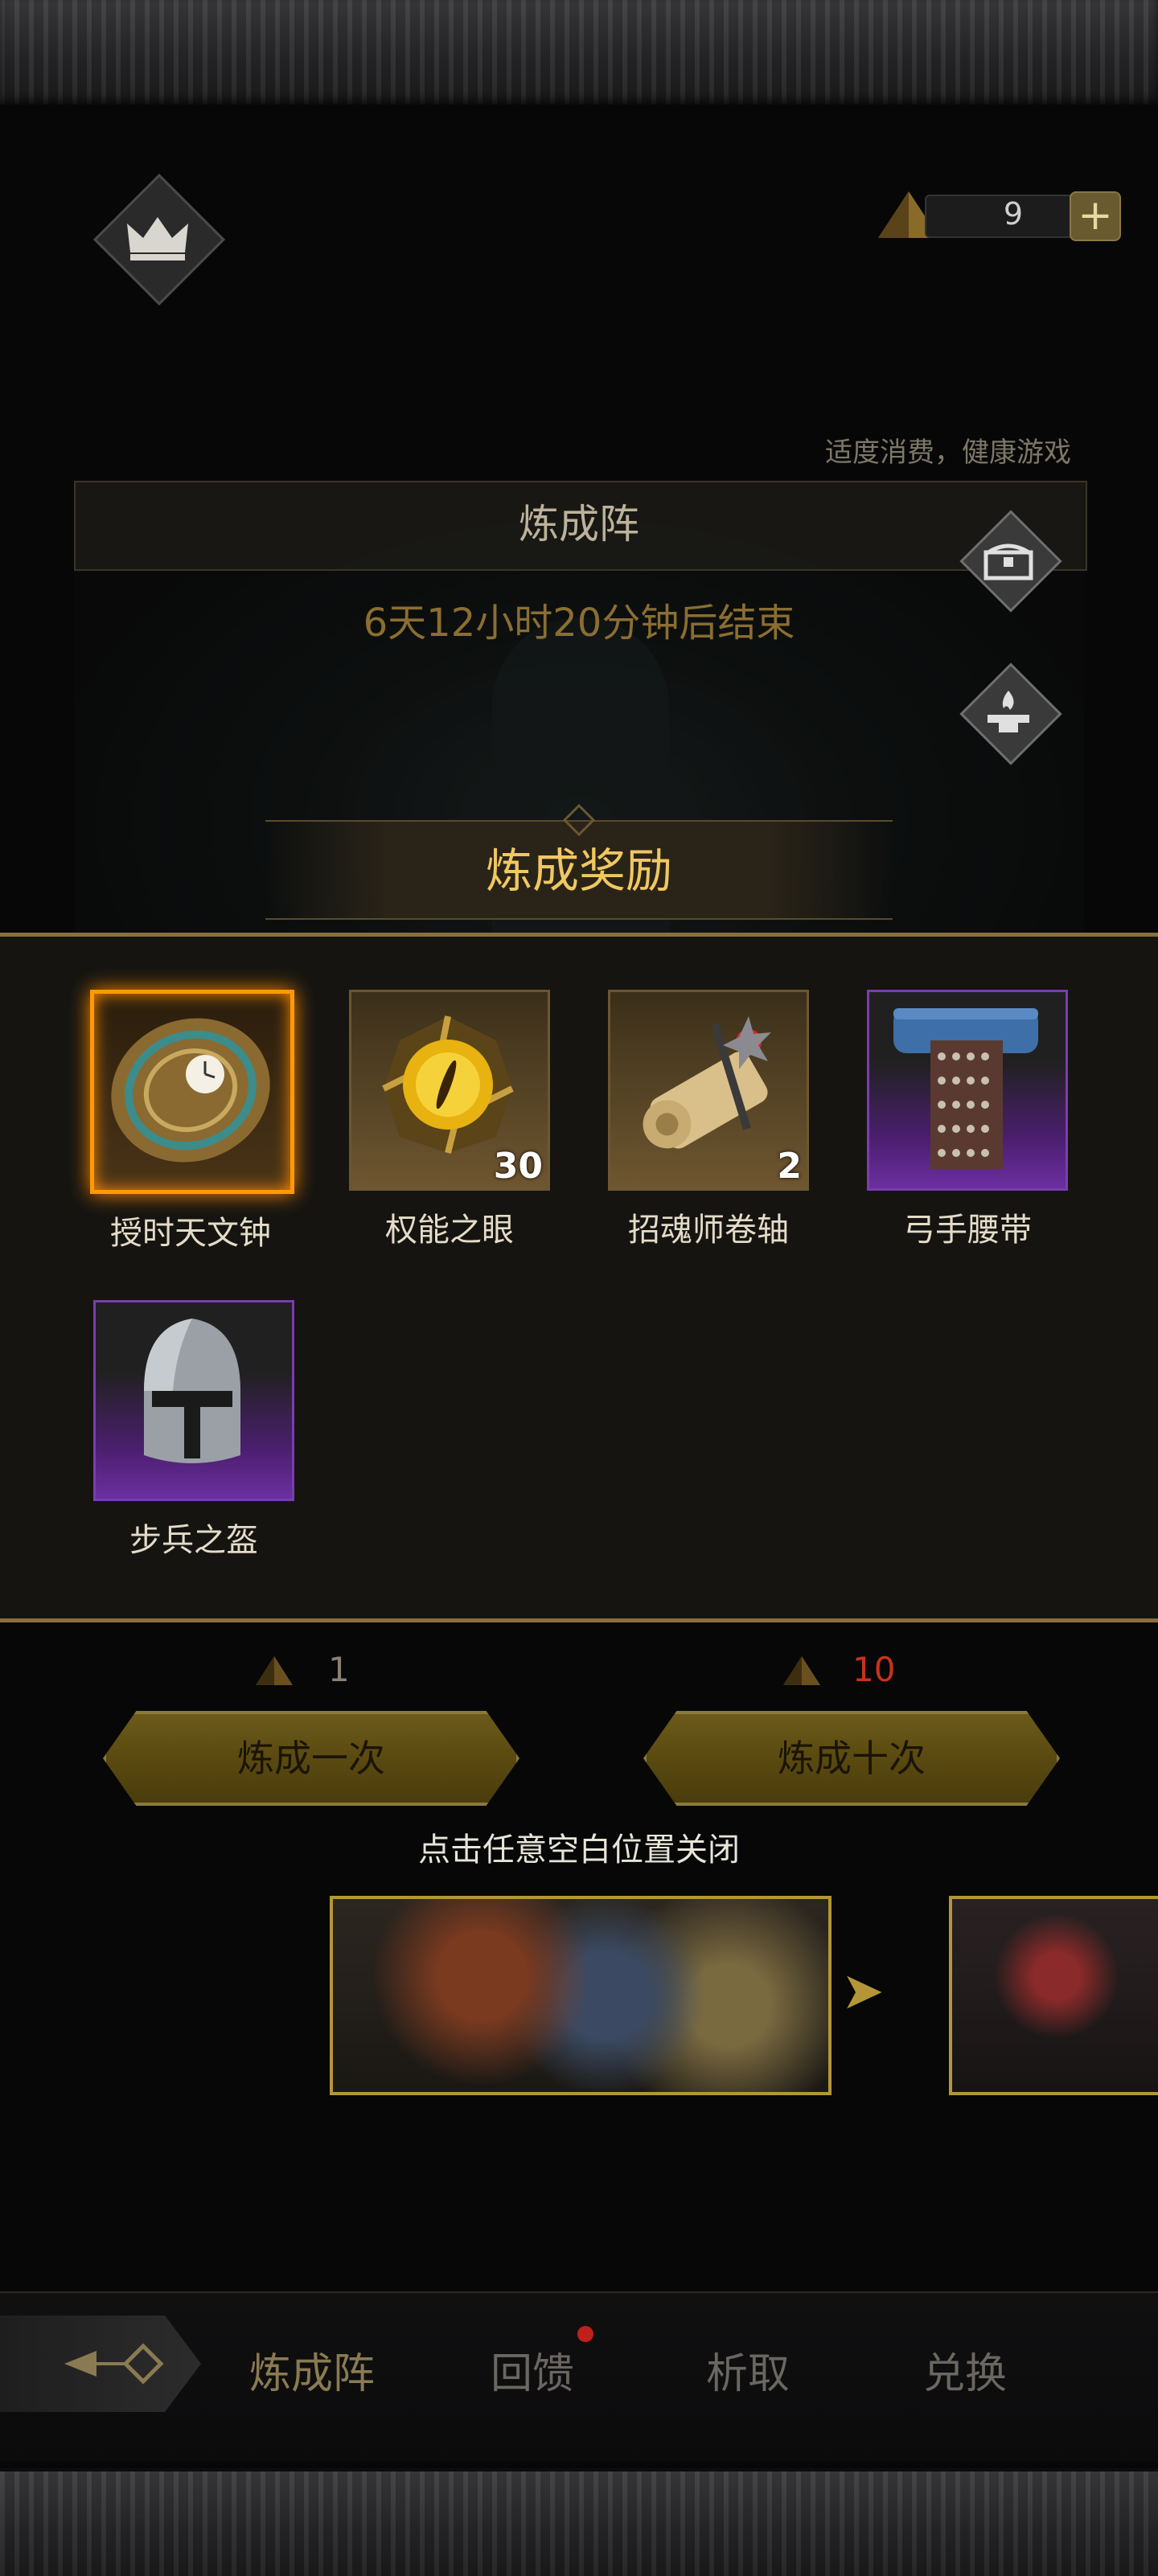  I want to click on reward-title: 炼成奖励, so click(578, 870).